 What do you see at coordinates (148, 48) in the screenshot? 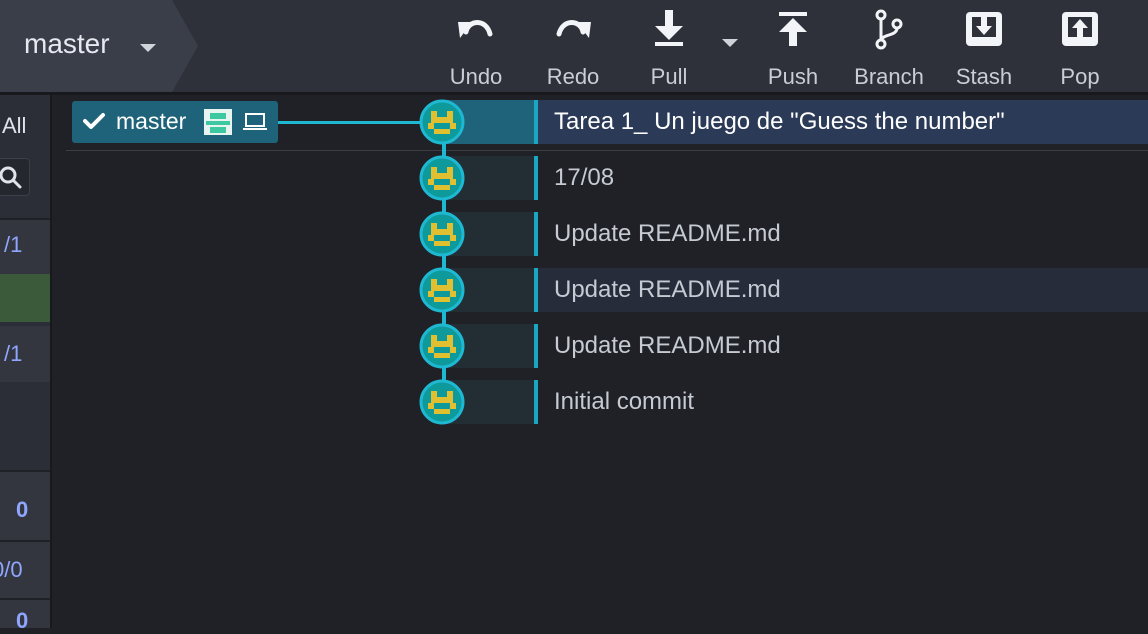
I see `chevron-down-icon` at bounding box center [148, 48].